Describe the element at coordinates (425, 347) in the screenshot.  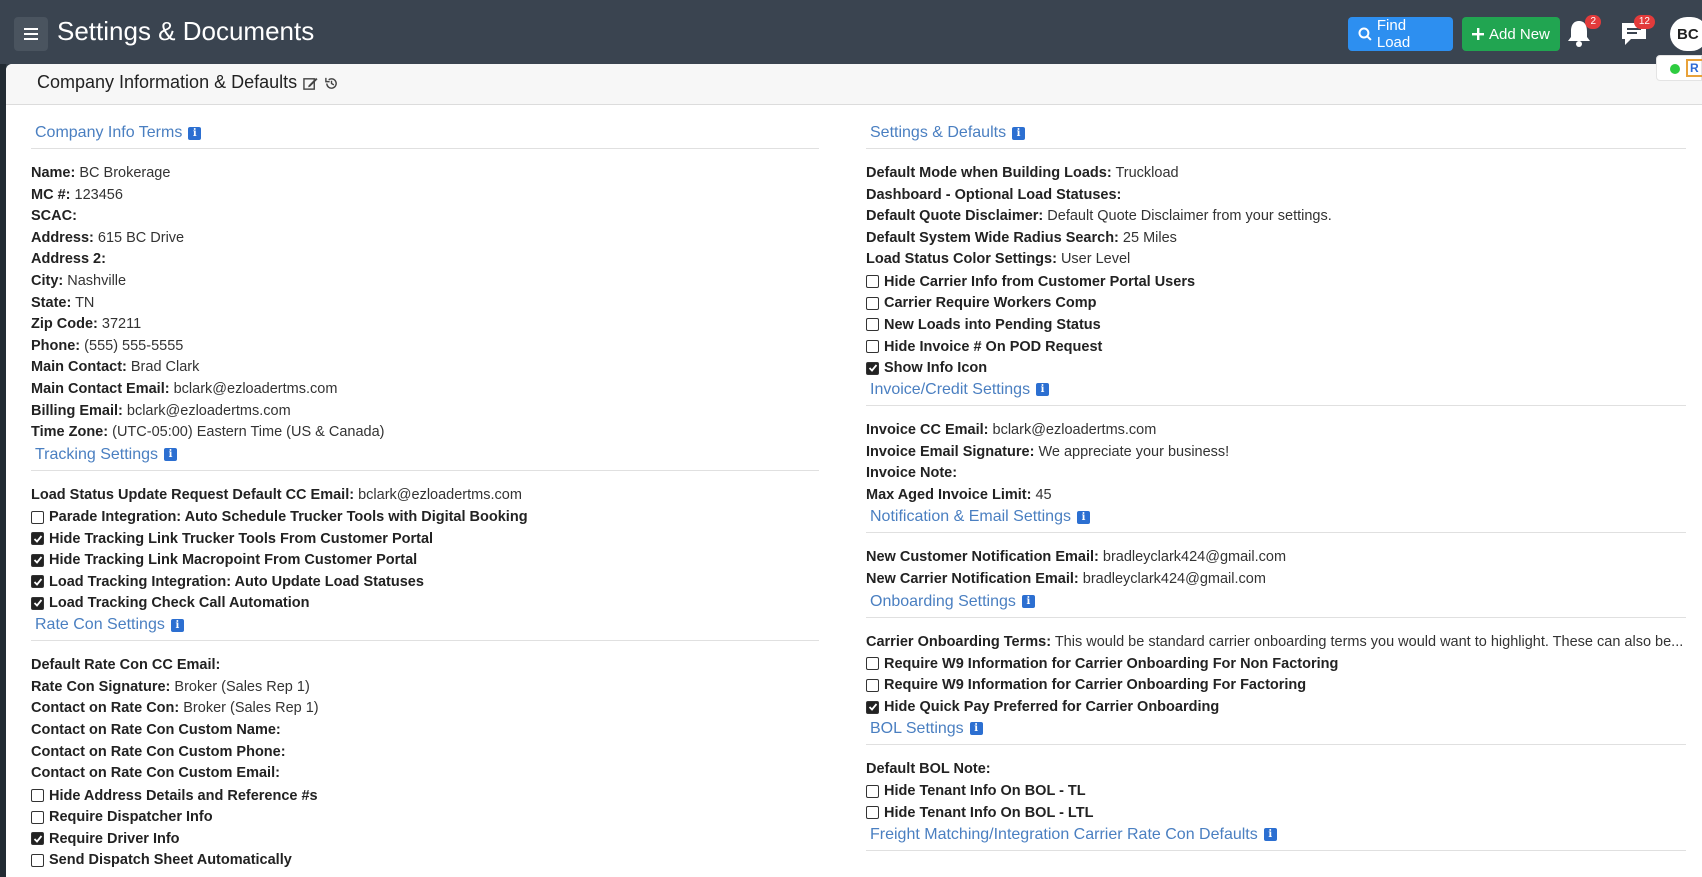
I see `setting-row-phone: Phone: (555) 555-5555` at that location.